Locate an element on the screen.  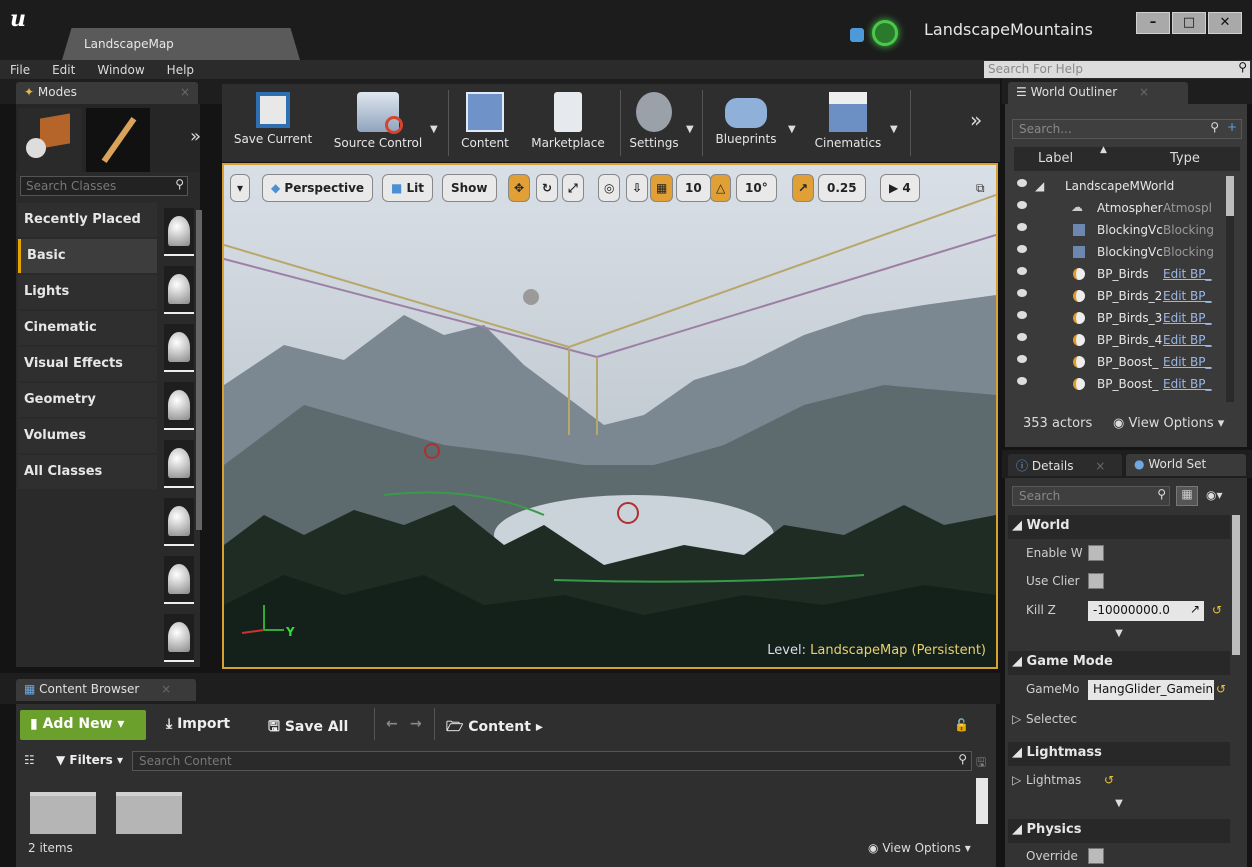
marketplace-button: Marketplace is located at coordinates (568, 123).